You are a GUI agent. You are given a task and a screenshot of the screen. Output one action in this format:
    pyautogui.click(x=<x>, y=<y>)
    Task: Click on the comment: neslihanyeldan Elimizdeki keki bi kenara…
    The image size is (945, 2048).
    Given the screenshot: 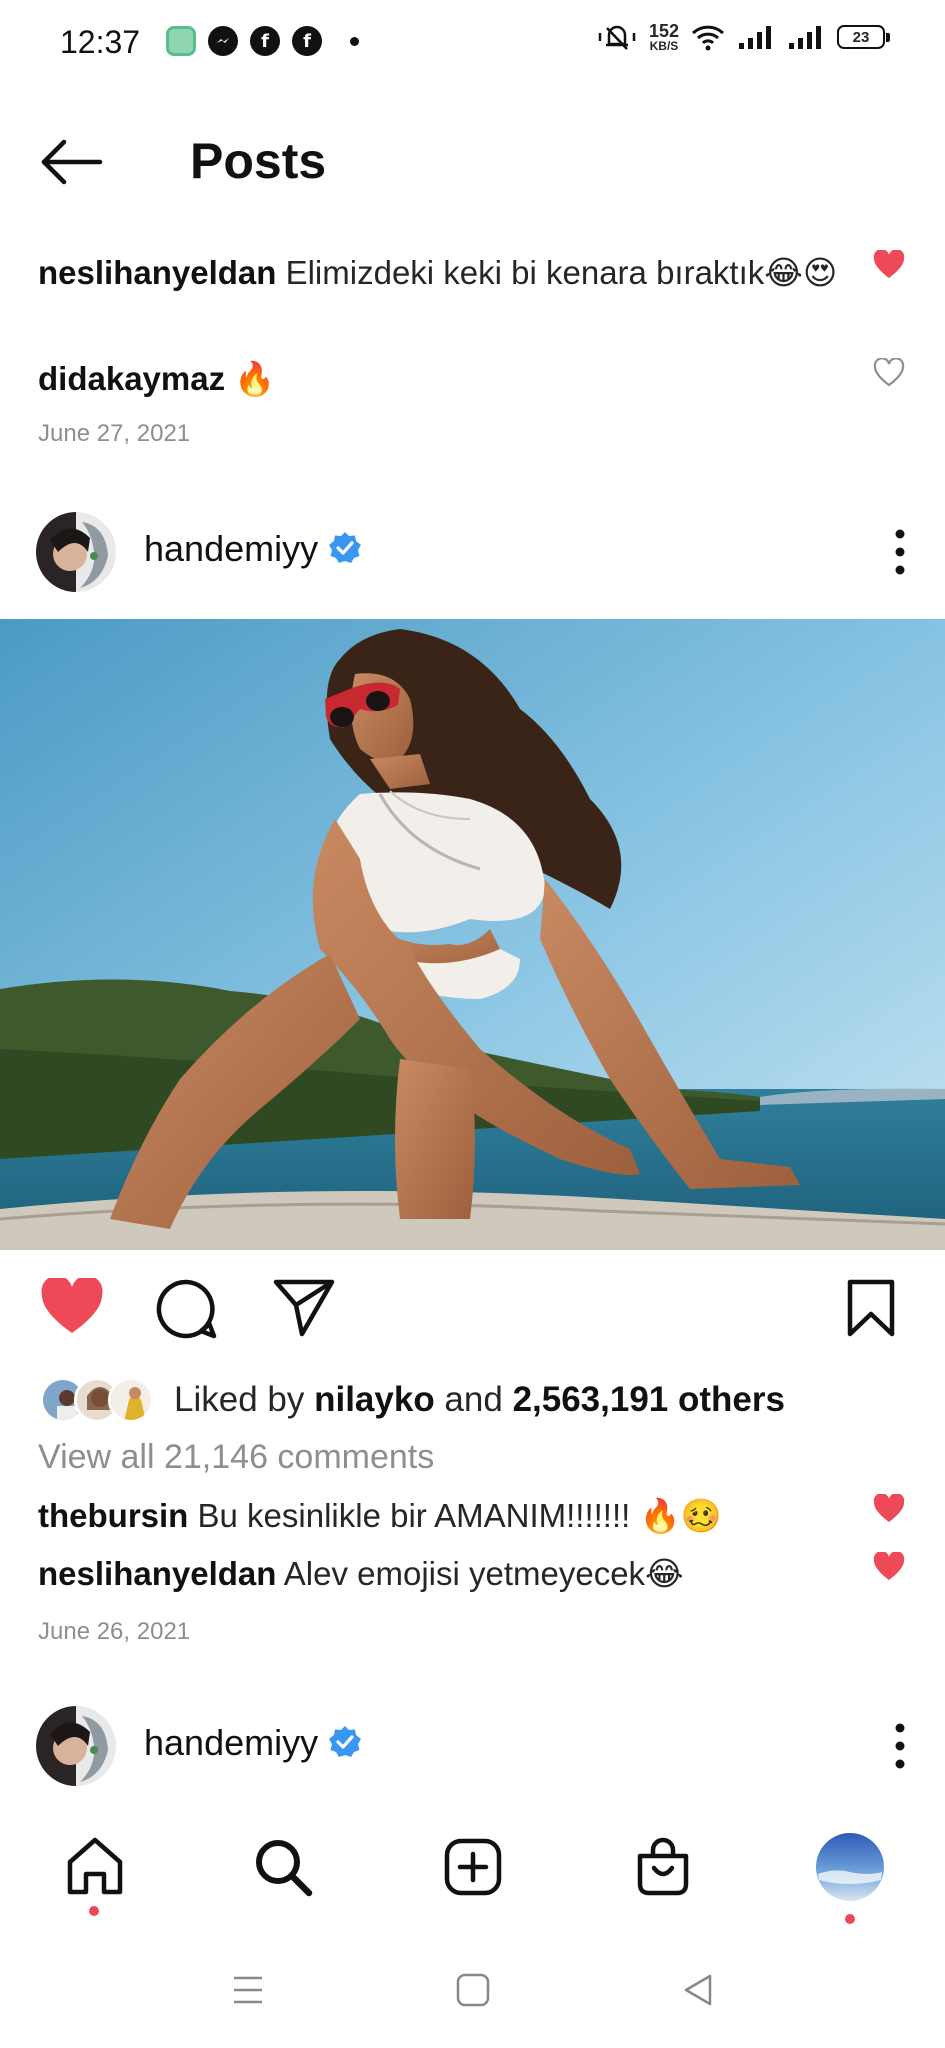 What is the action you would take?
    pyautogui.click(x=448, y=273)
    